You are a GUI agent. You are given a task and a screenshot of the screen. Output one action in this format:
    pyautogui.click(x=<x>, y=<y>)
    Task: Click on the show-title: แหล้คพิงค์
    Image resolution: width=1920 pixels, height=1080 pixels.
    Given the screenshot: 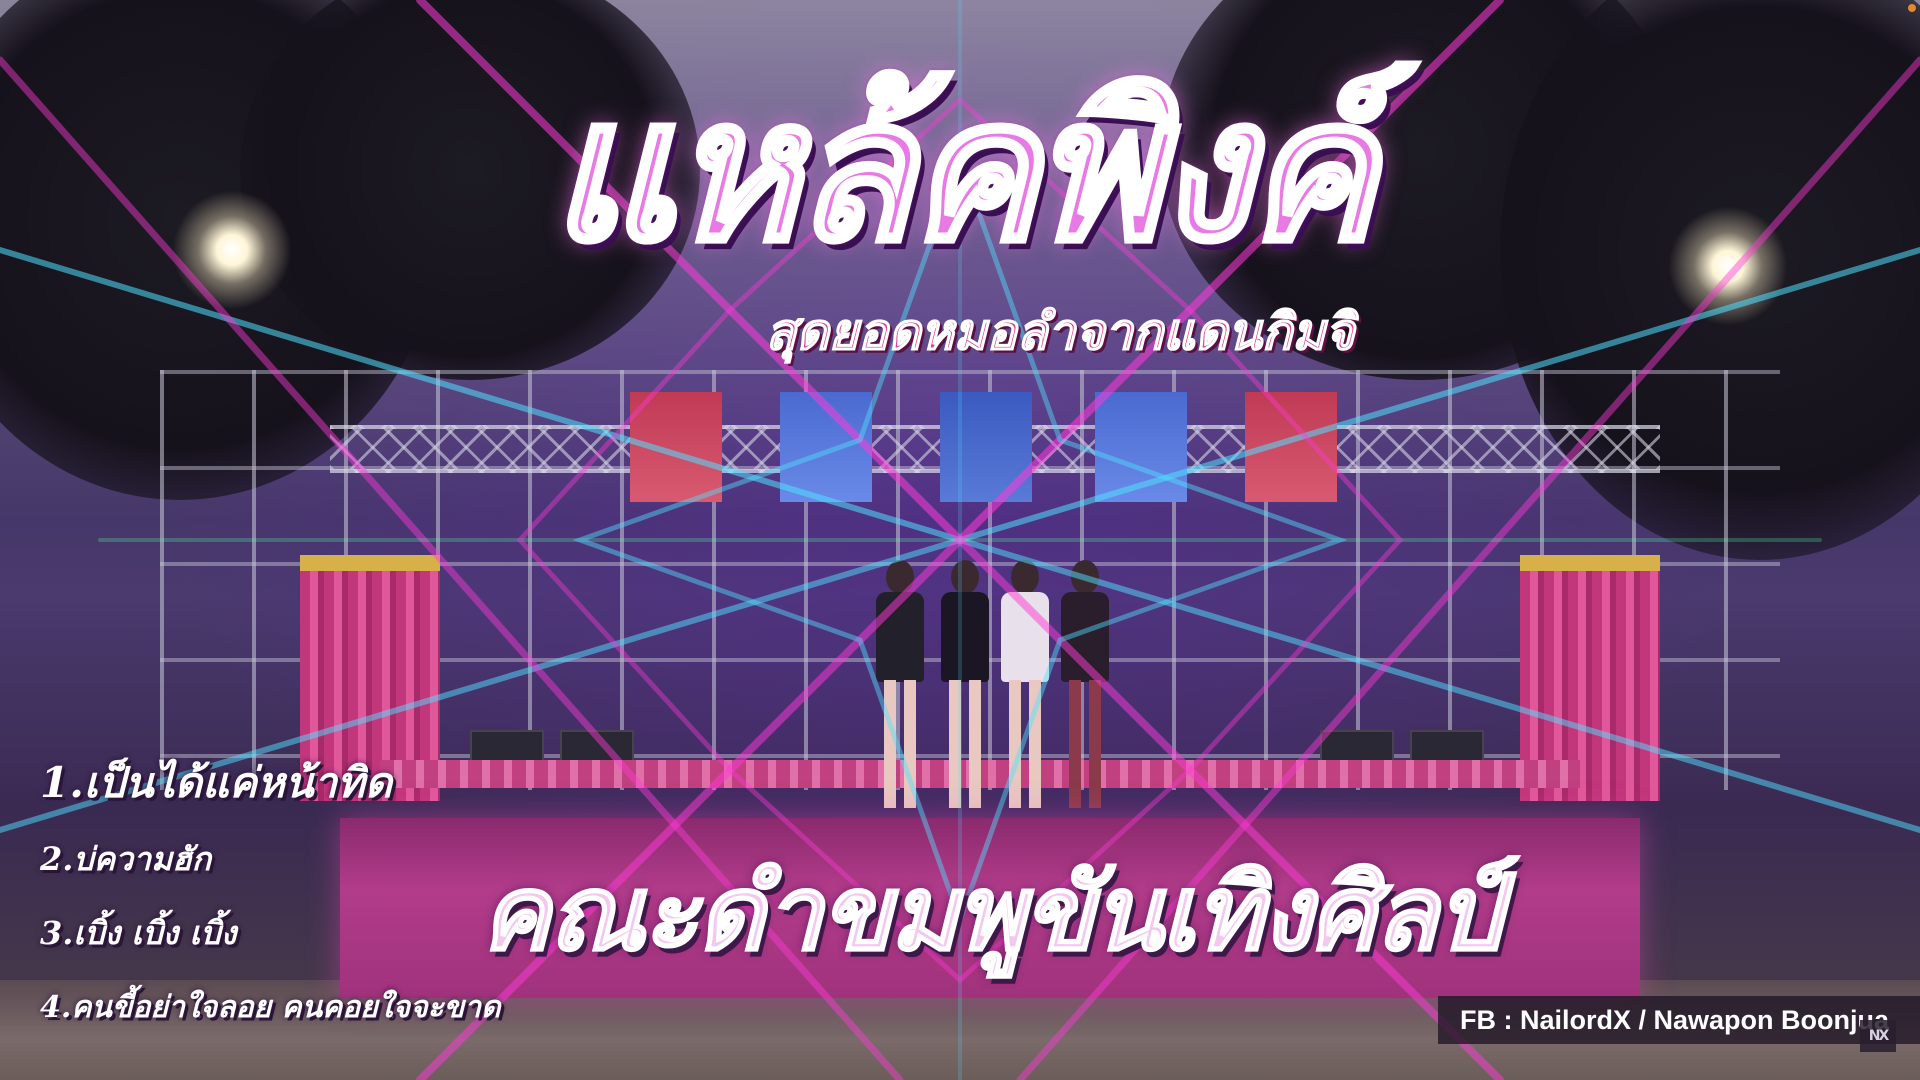 What is the action you would take?
    pyautogui.click(x=963, y=170)
    